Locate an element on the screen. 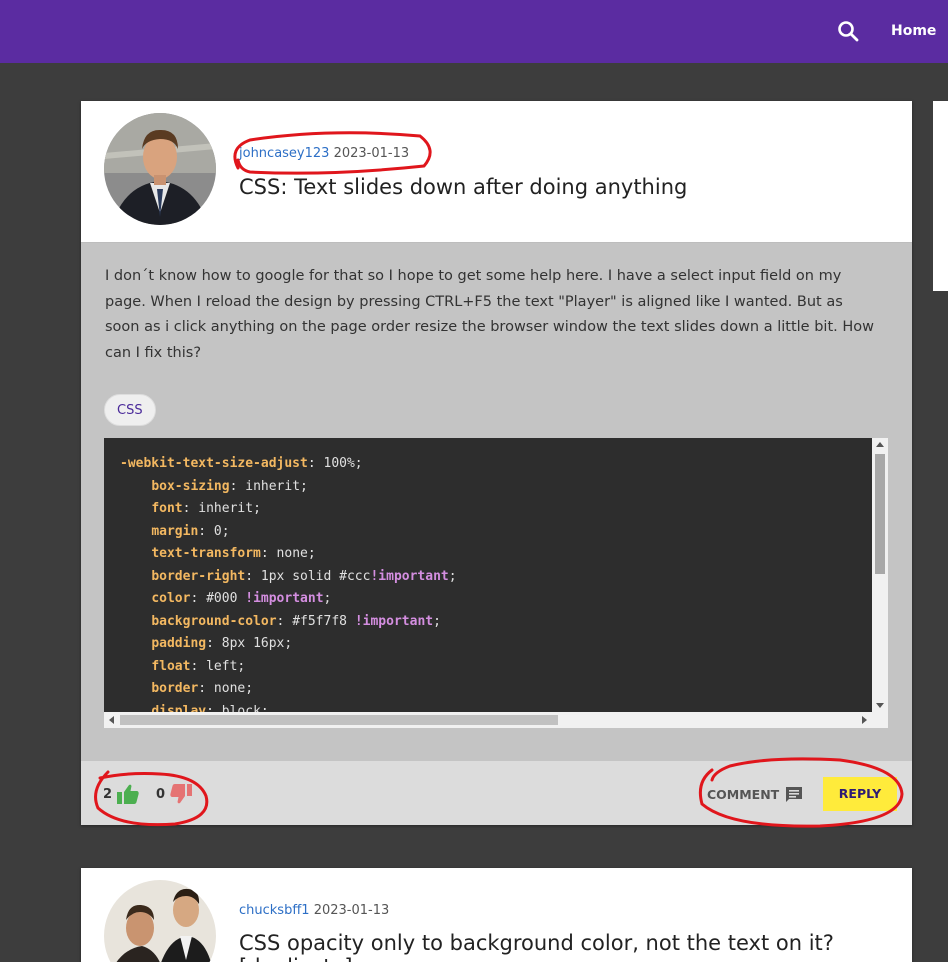  code-line: color: #000 !important; is located at coordinates (241, 598).